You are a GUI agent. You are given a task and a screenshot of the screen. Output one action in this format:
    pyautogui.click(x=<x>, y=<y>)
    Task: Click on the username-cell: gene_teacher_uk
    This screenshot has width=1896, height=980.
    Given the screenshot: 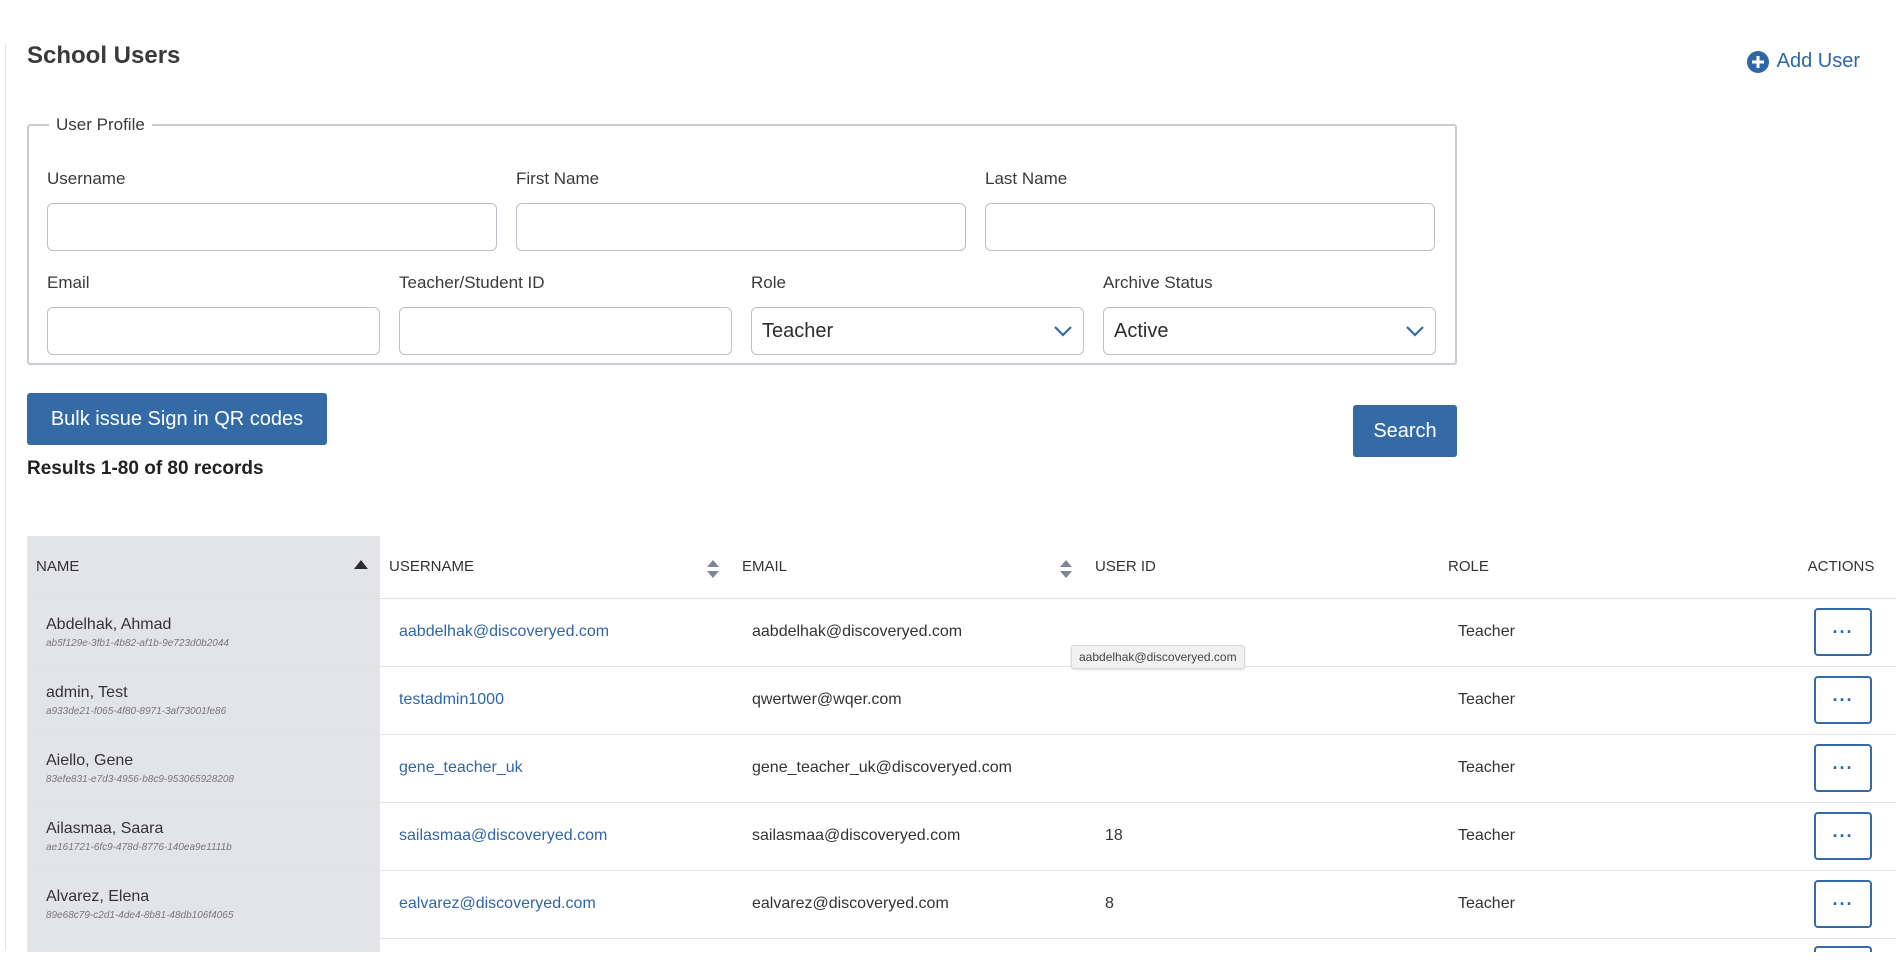 What is the action you would take?
    pyautogui.click(x=556, y=768)
    